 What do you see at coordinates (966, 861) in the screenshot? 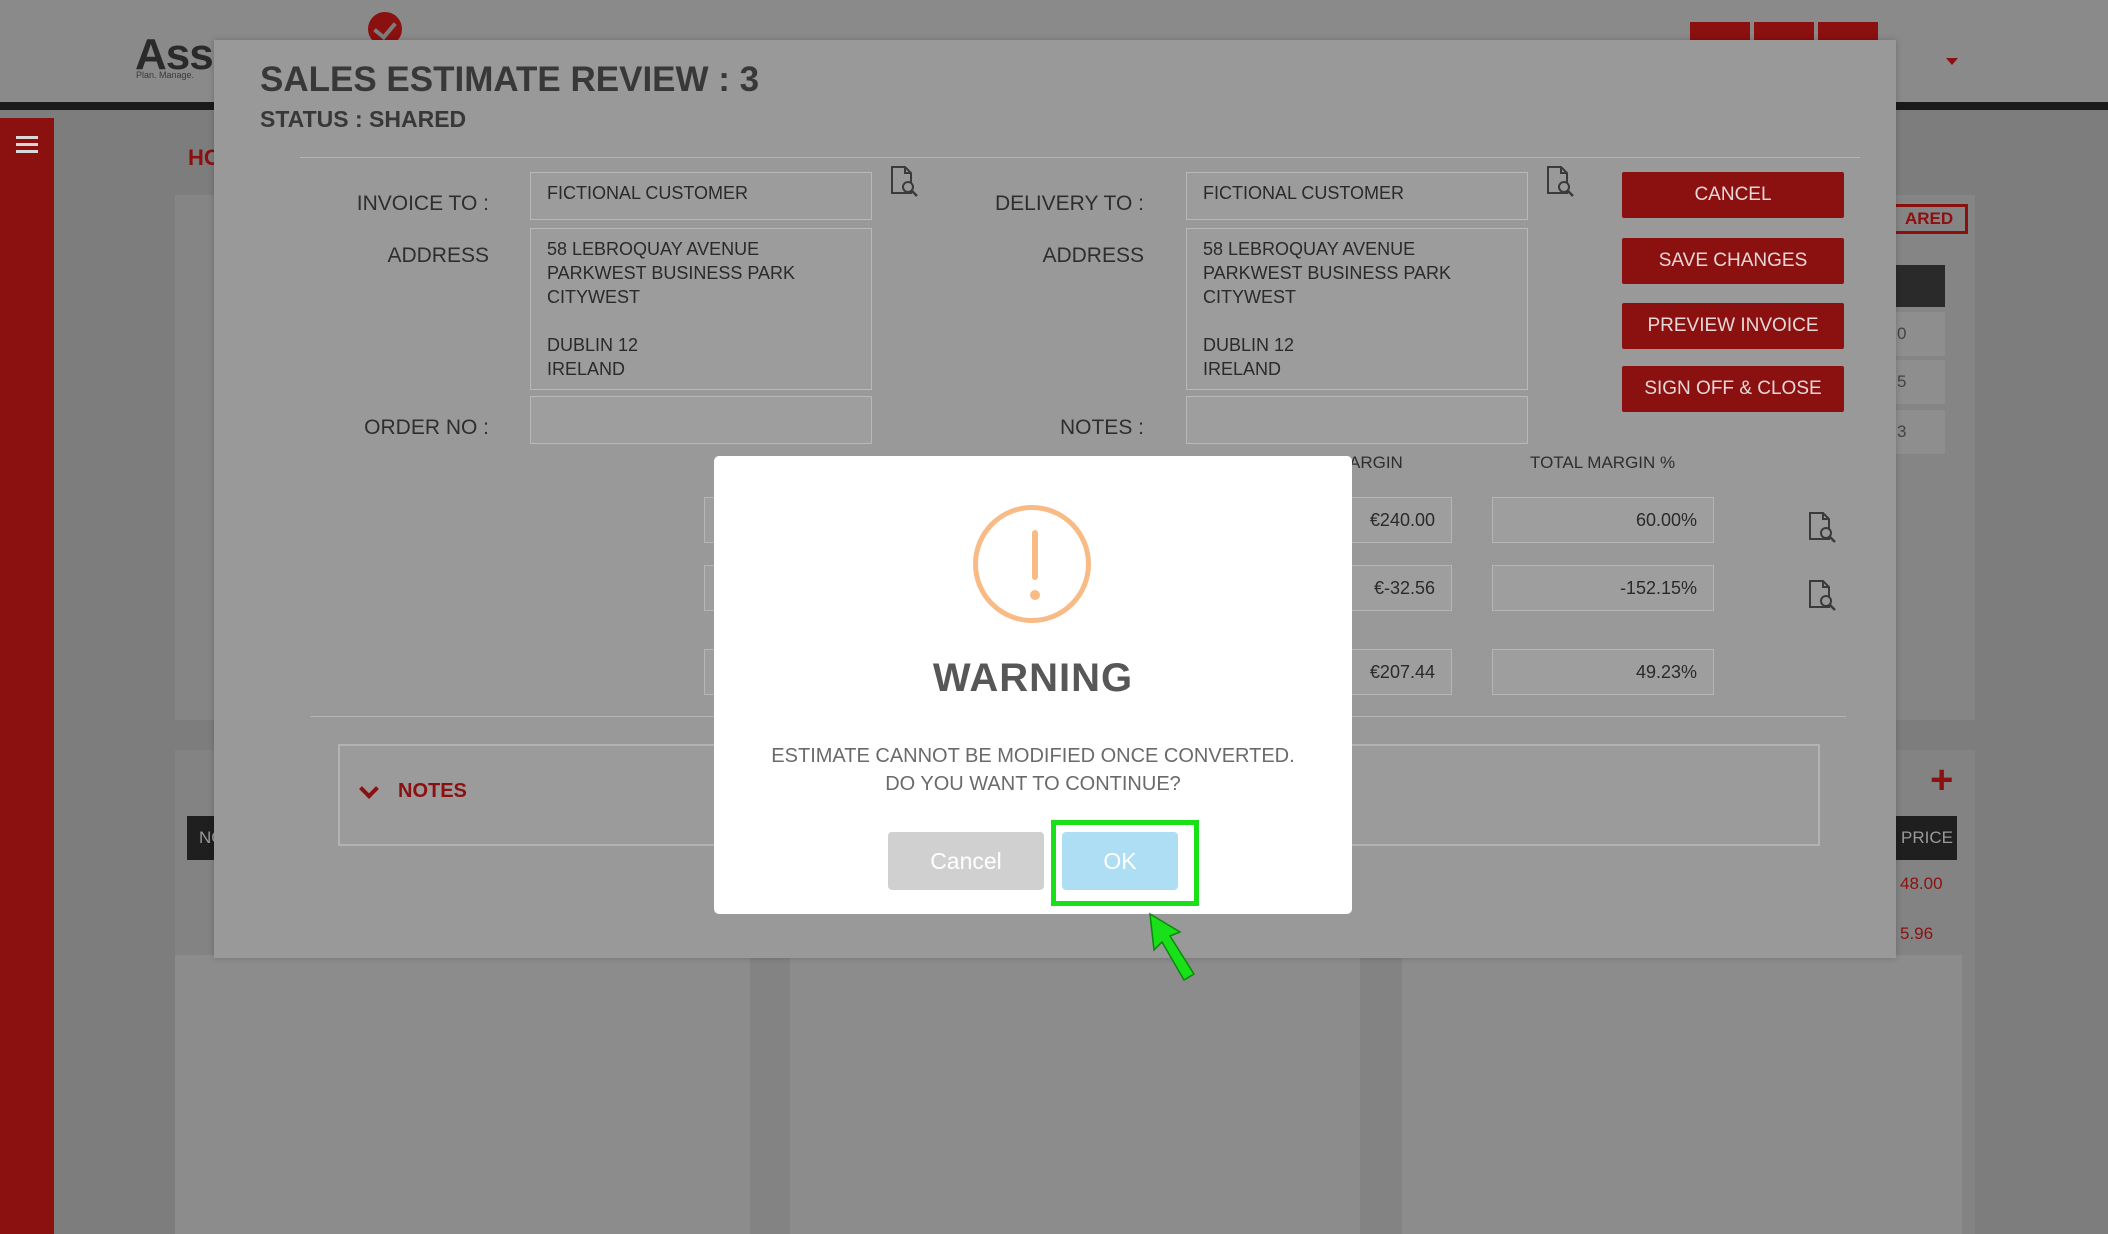
I see `dialog-cancel-button: Cancel` at bounding box center [966, 861].